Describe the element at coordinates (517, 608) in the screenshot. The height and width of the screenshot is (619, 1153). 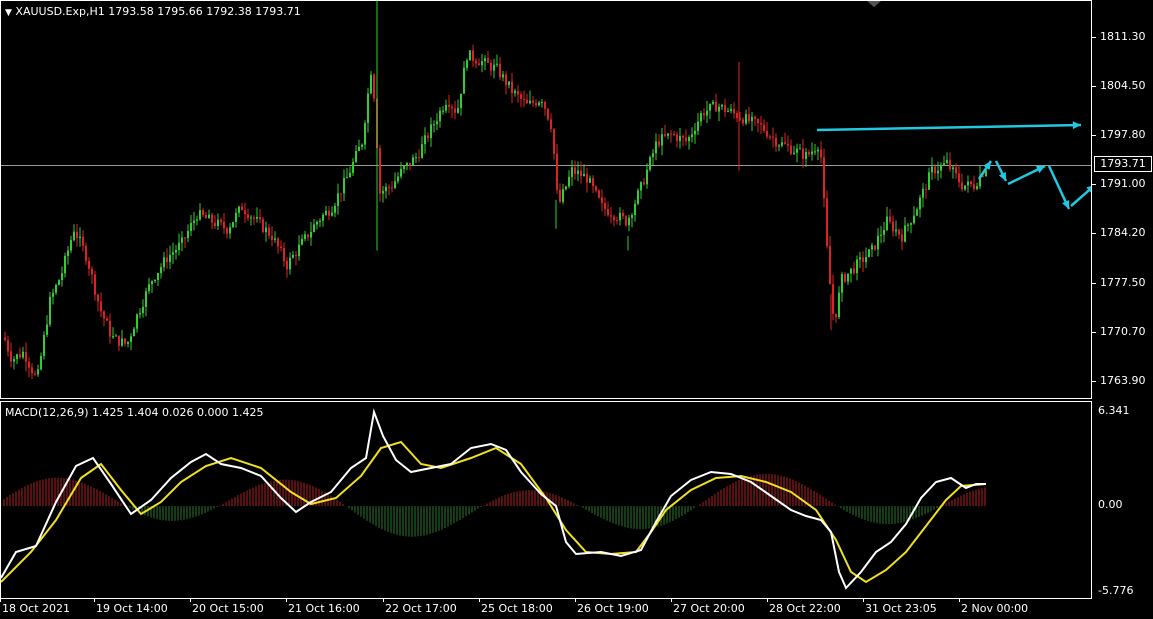
I see `time-label: 25 Oct 18:00` at that location.